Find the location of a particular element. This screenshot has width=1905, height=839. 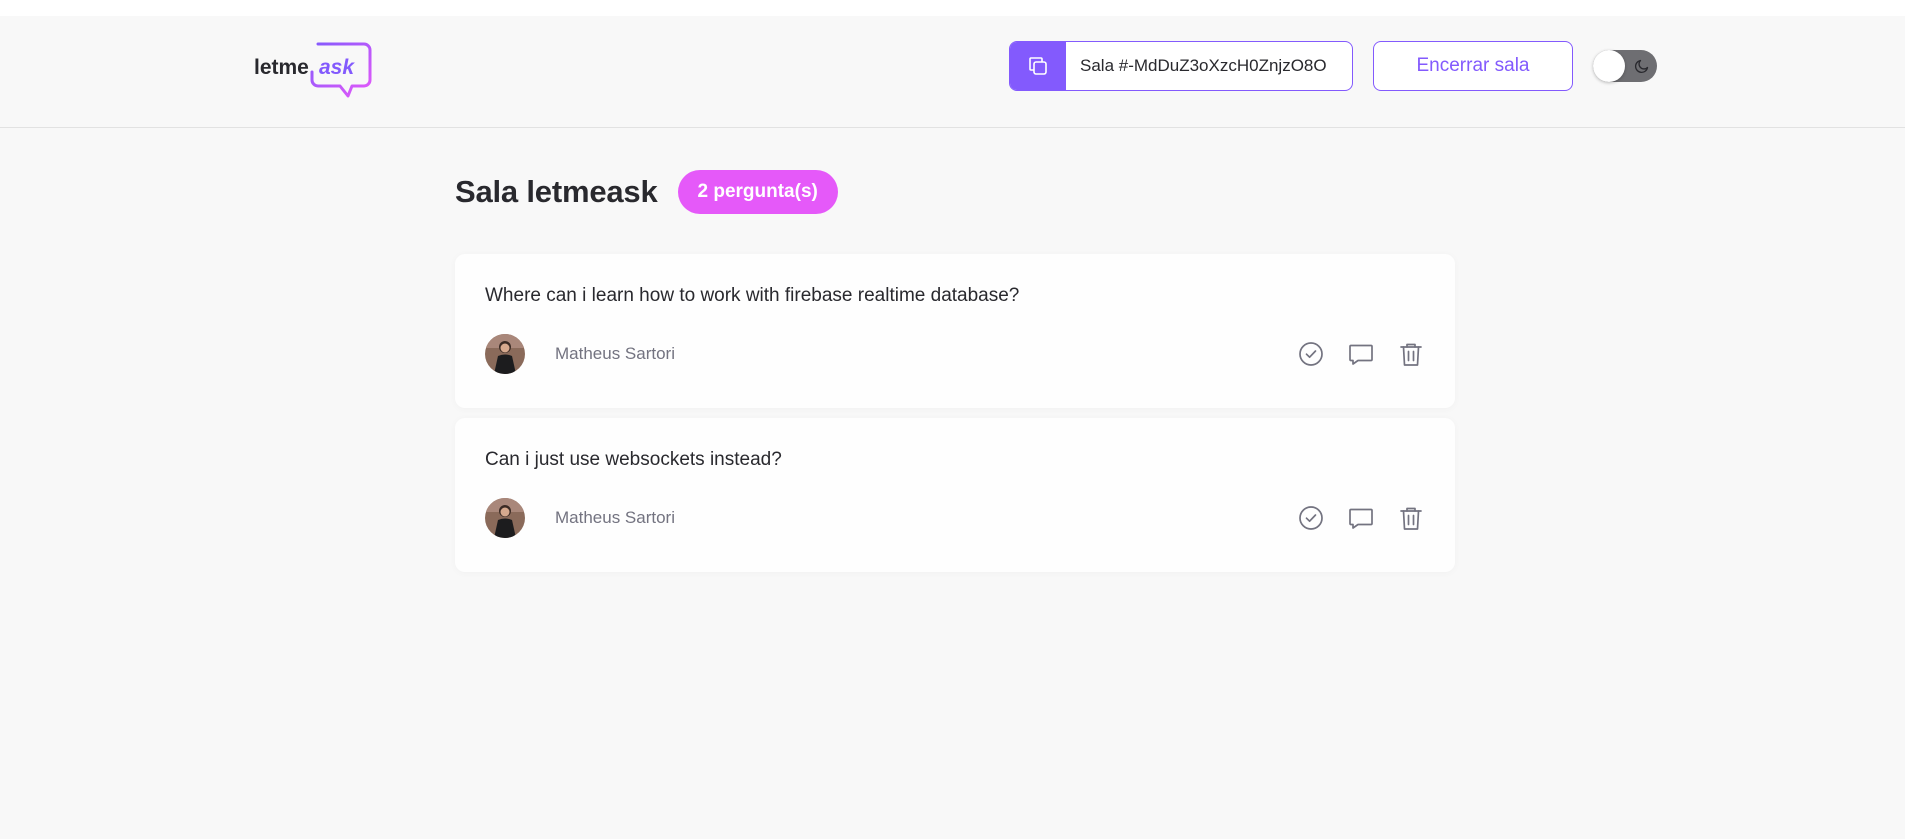

room-code-button: Sala #-MdDuZ3oXzcH0ZnjzO8O is located at coordinates (1181, 66).